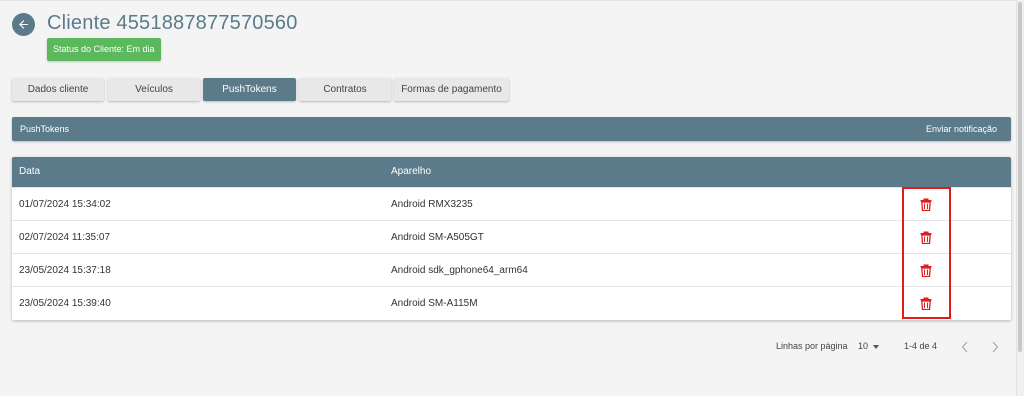 The image size is (1024, 396). What do you see at coordinates (437, 237) in the screenshot?
I see `row-device: Android SM-A505GT` at bounding box center [437, 237].